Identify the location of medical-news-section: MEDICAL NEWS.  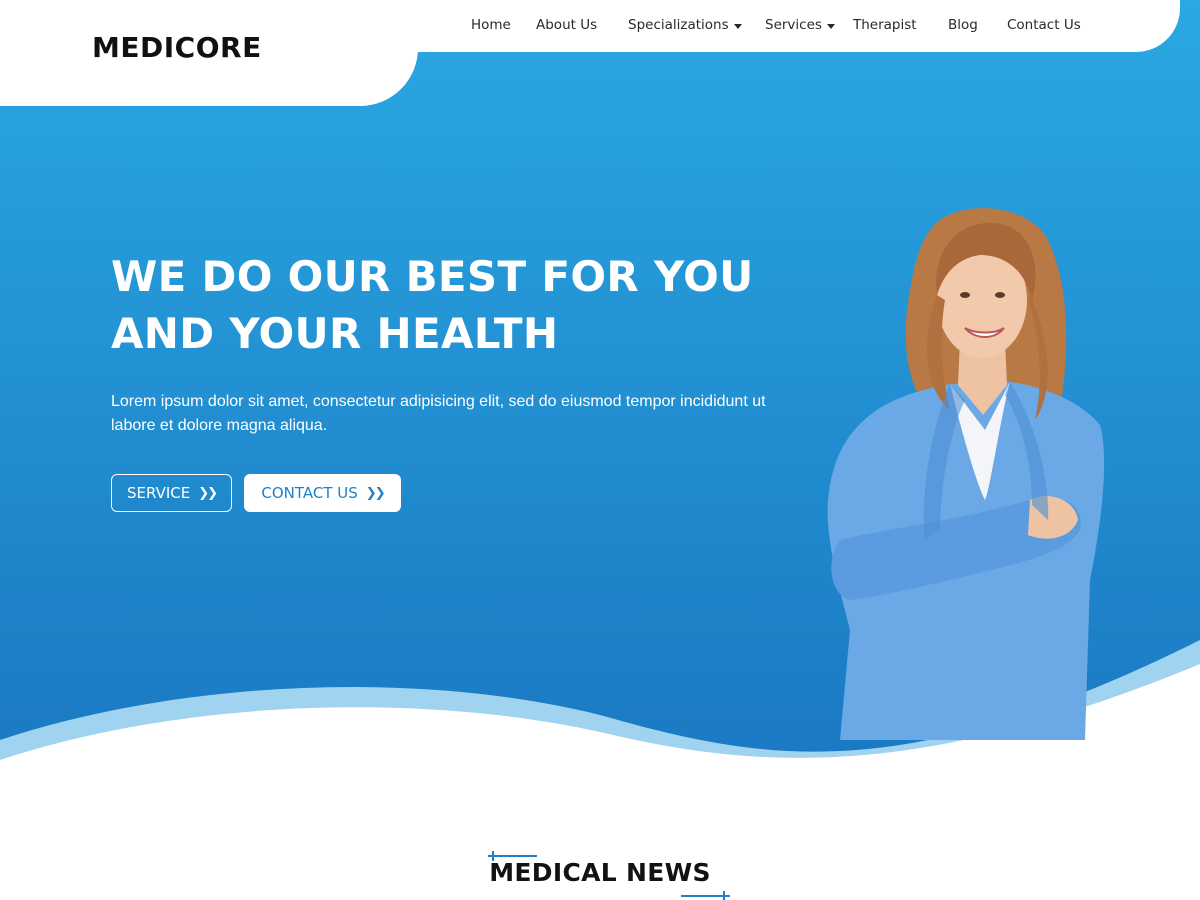
(600, 870).